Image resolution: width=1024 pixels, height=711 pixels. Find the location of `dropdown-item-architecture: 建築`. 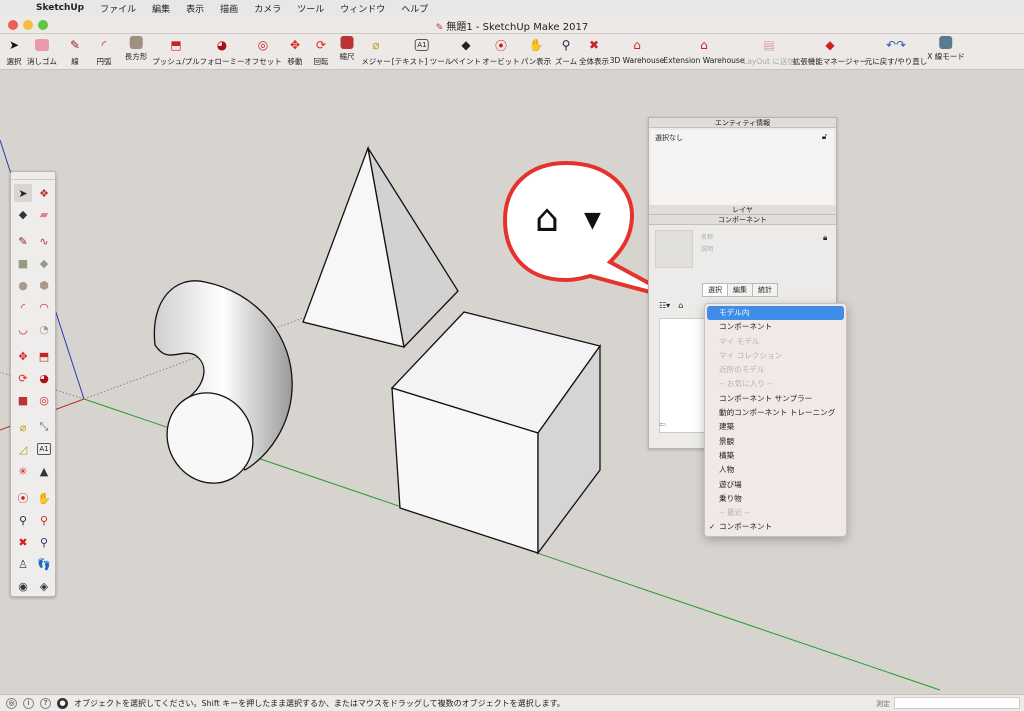

dropdown-item-architecture: 建築 is located at coordinates (775, 427).